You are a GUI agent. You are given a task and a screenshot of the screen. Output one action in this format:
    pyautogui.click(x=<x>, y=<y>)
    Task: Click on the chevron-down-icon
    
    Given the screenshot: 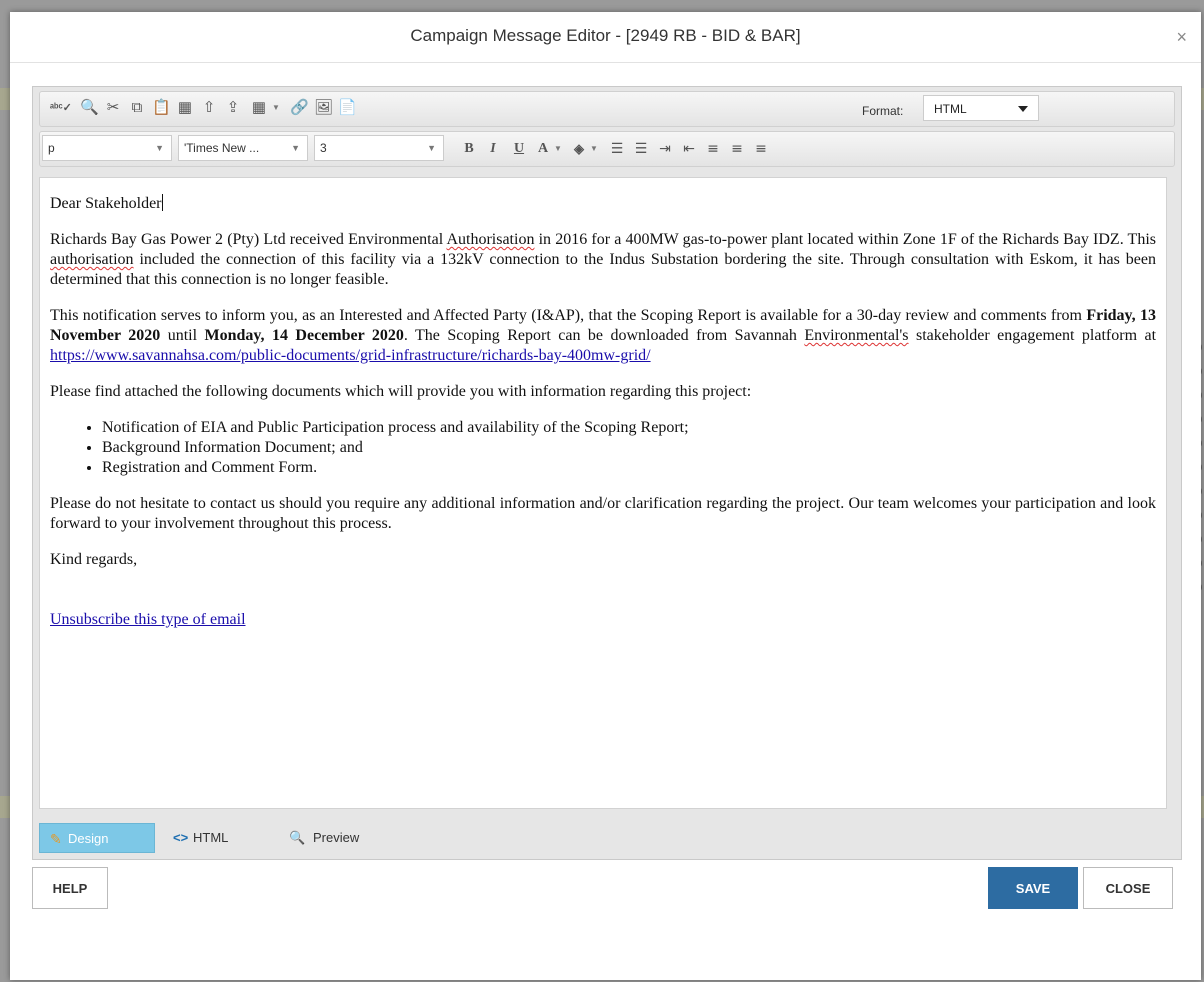 What is the action you would take?
    pyautogui.click(x=1023, y=109)
    